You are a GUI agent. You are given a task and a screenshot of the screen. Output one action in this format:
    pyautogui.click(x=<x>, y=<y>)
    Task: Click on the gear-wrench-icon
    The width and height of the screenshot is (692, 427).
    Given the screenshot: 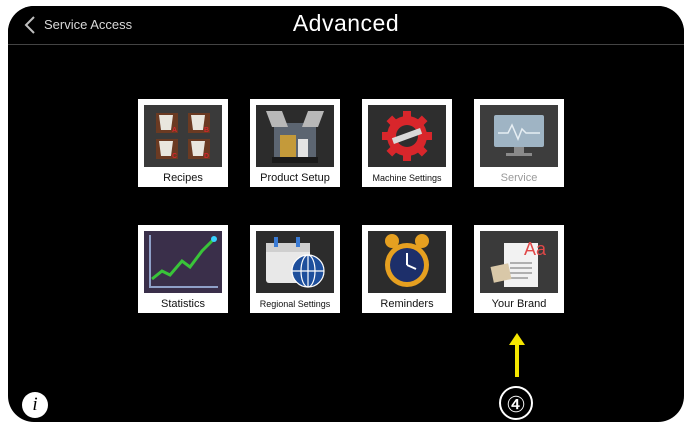 What is the action you would take?
    pyautogui.click(x=407, y=136)
    